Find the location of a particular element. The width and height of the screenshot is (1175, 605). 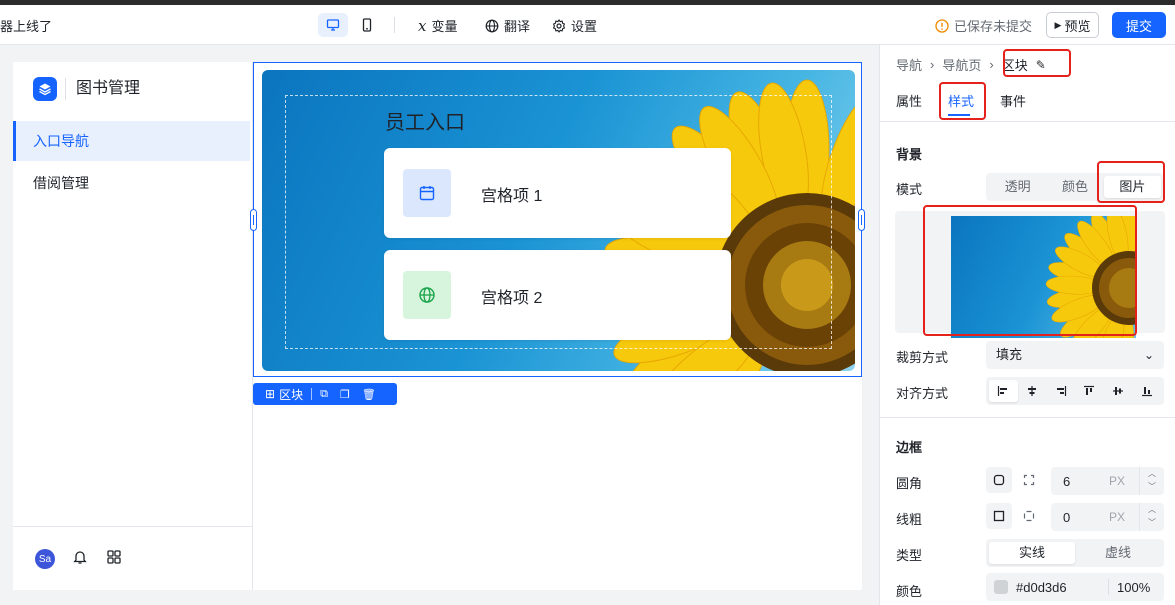

settings-button: 设置 is located at coordinates (574, 25).